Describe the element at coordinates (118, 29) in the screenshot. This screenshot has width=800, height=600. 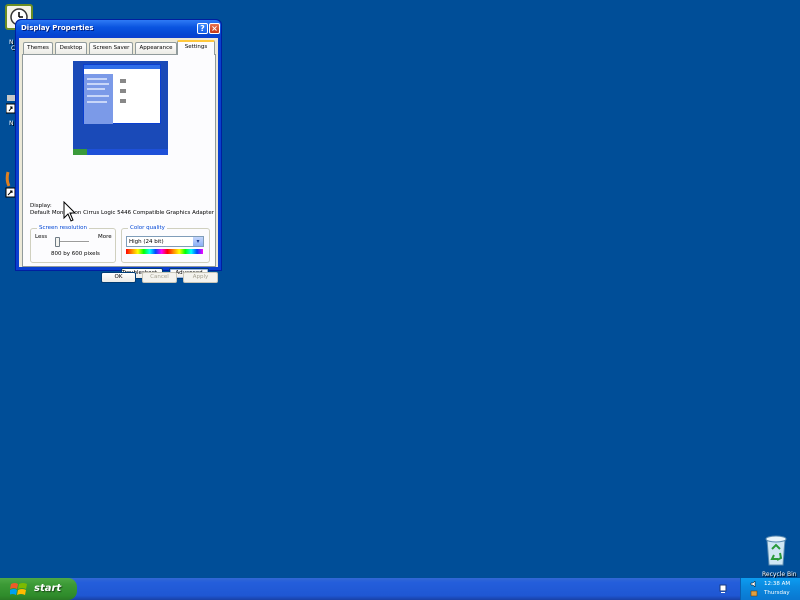
I see `title-bar: Display Properties ? ×` at that location.